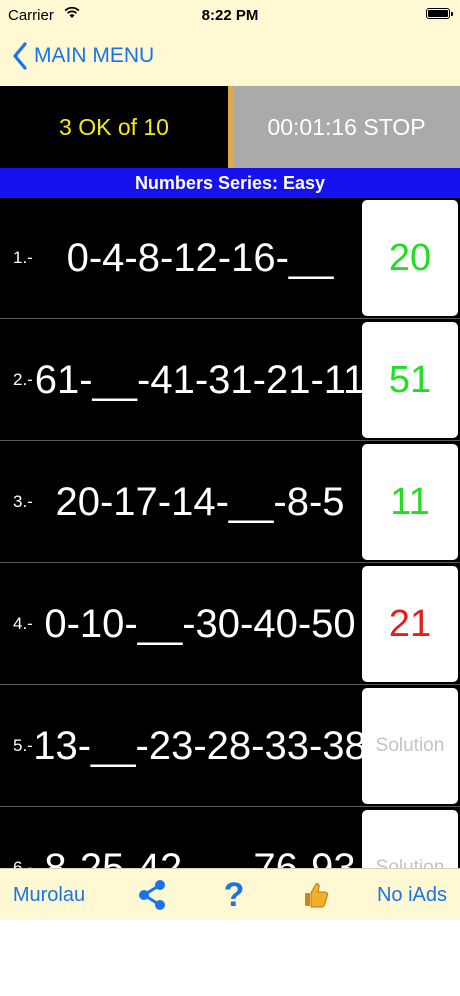 The image size is (460, 996). What do you see at coordinates (230, 127) in the screenshot?
I see `score-bar: 3 OK of 10 00:01:16 STOP` at bounding box center [230, 127].